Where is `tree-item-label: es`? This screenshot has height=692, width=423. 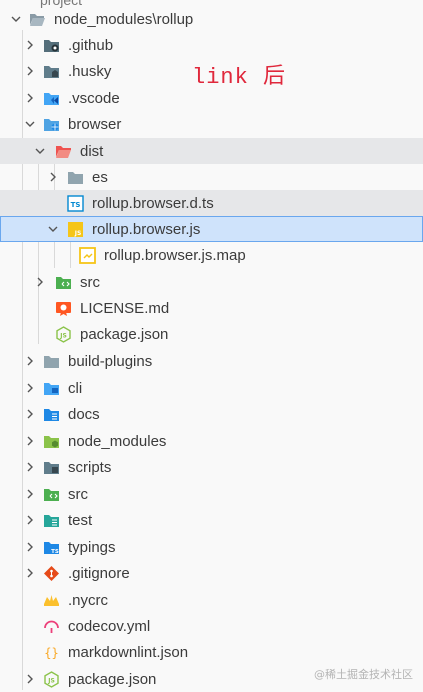 tree-item-label: es is located at coordinates (100, 177).